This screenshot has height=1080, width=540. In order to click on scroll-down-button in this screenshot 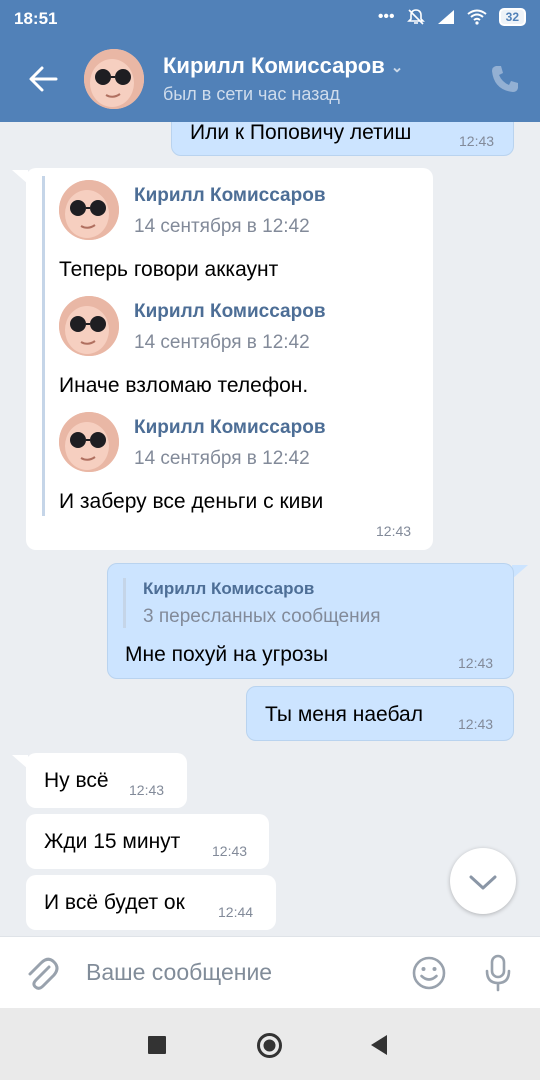, I will do `click(483, 881)`.